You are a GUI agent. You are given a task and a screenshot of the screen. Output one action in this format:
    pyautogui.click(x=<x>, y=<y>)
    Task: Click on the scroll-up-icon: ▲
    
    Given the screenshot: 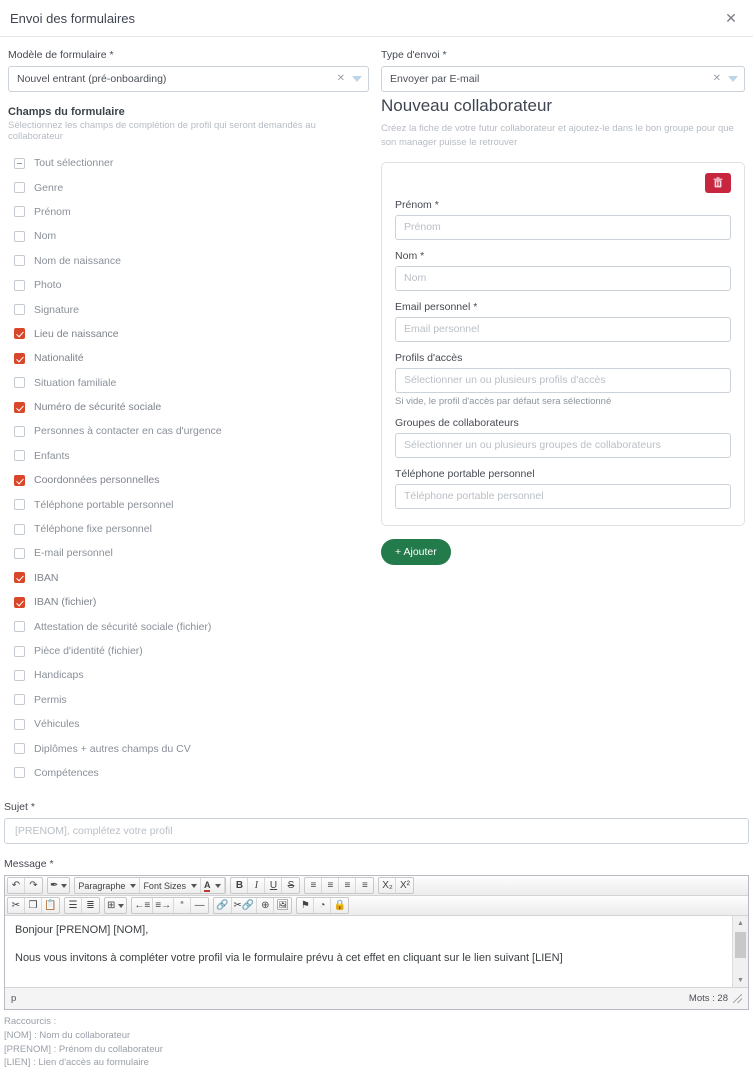 What is the action you would take?
    pyautogui.click(x=740, y=923)
    